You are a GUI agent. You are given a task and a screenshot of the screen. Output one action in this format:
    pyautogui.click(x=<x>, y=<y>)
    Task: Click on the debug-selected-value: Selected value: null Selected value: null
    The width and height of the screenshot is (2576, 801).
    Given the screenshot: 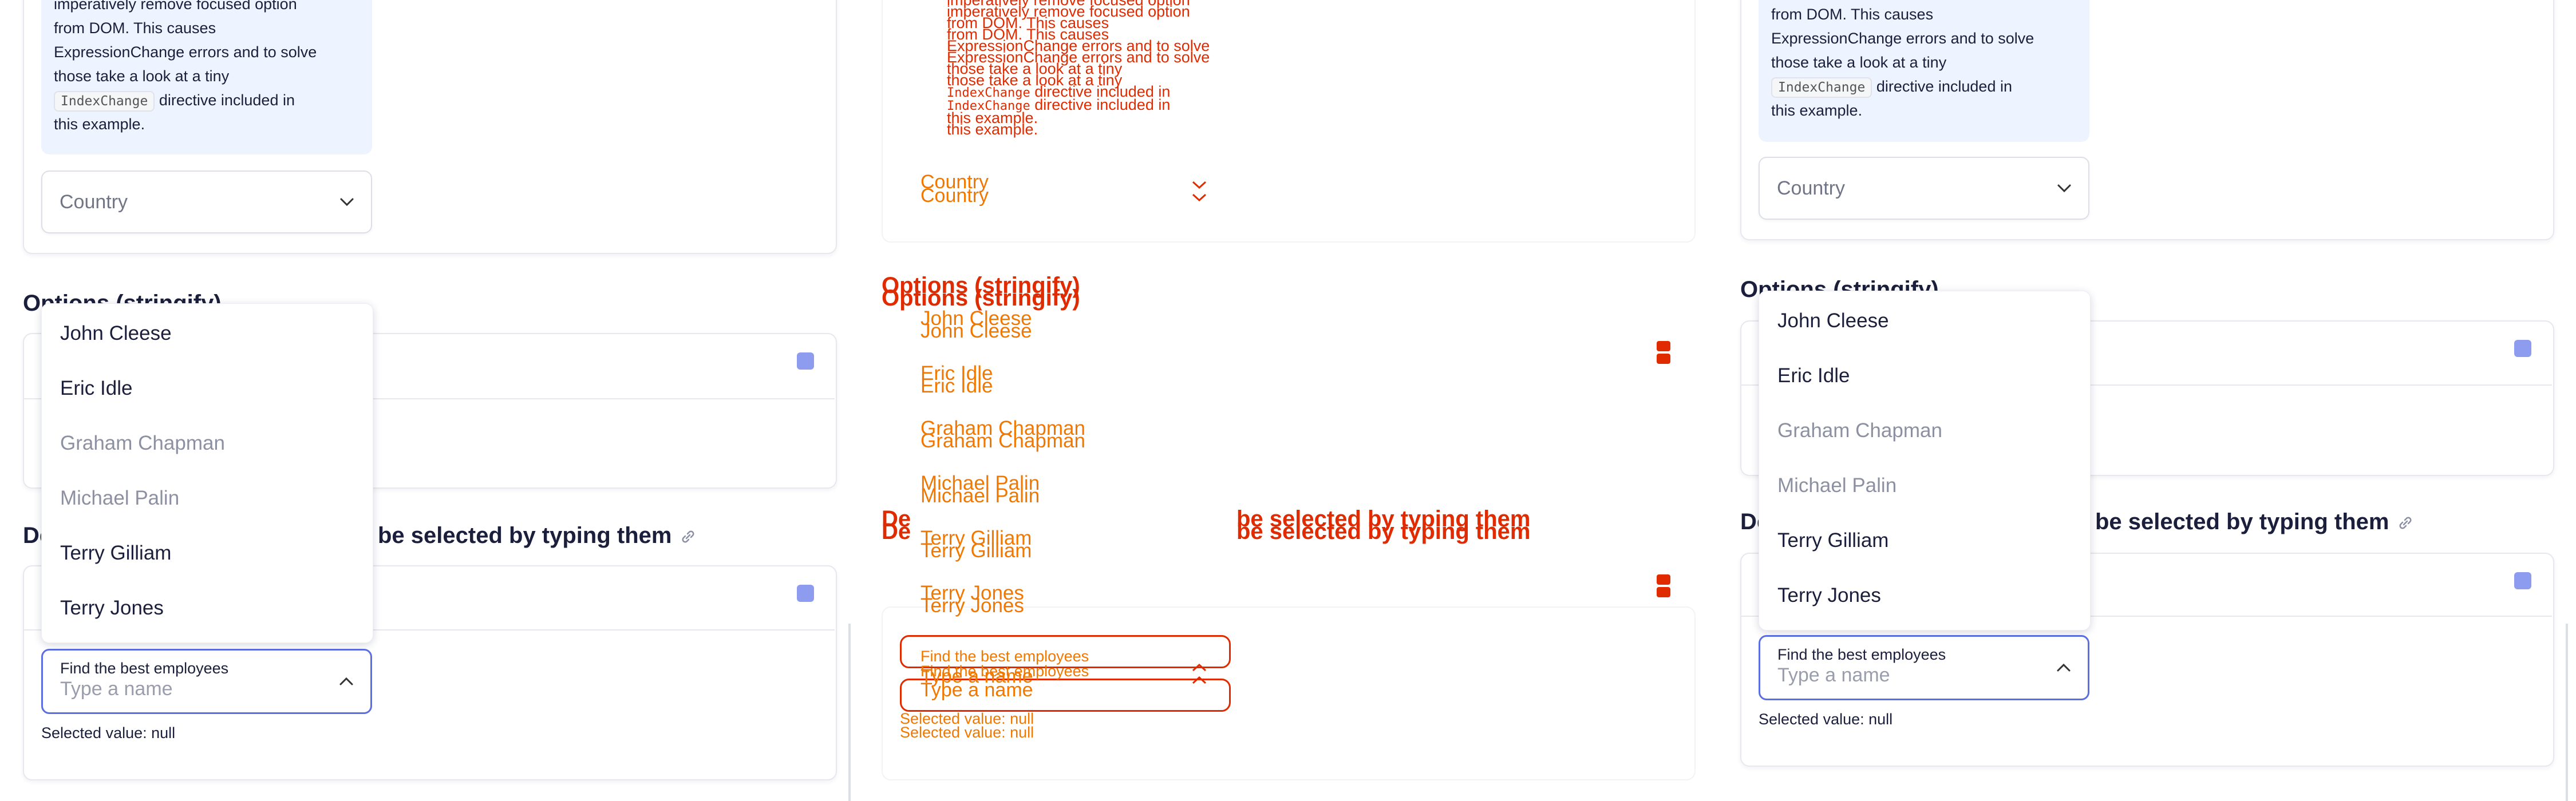 What is the action you would take?
    pyautogui.click(x=967, y=726)
    